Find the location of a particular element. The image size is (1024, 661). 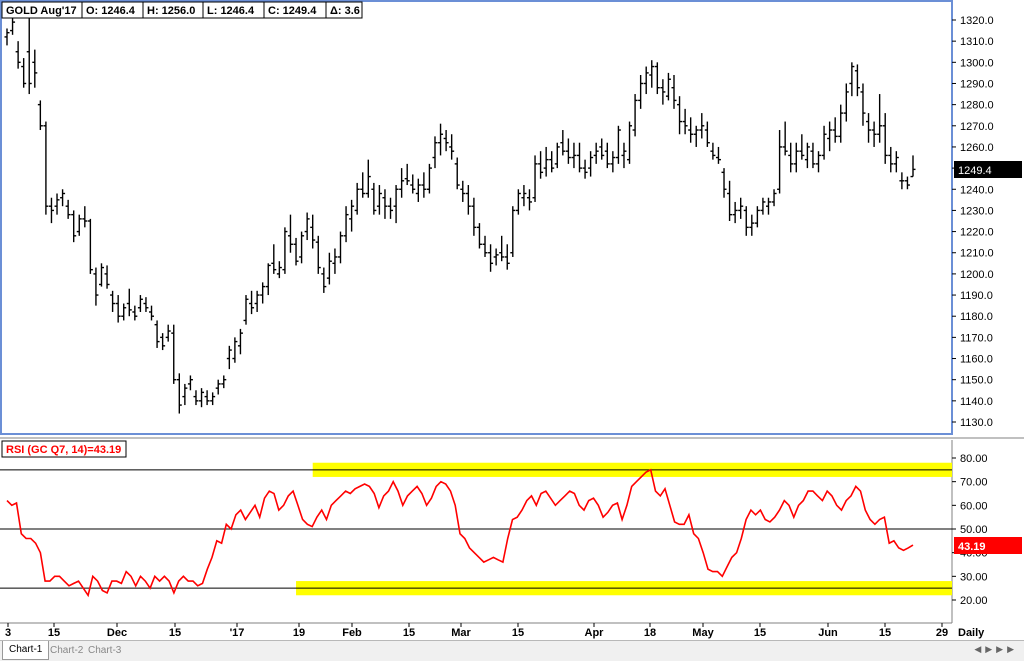

period-label: Daily is located at coordinates (971, 633).